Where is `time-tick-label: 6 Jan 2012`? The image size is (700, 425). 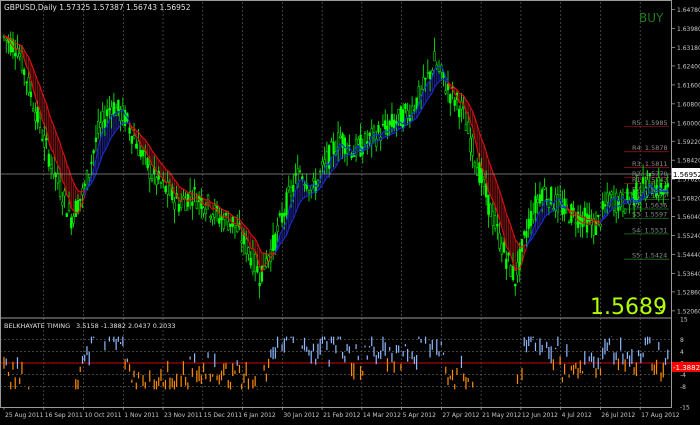
time-tick-label: 6 Jan 2012 is located at coordinates (260, 415).